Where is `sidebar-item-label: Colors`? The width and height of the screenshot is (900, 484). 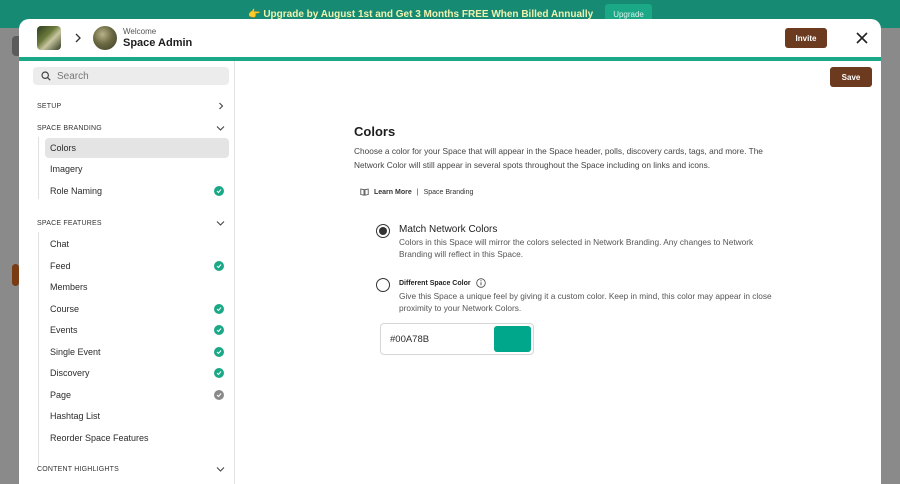 sidebar-item-label: Colors is located at coordinates (63, 148).